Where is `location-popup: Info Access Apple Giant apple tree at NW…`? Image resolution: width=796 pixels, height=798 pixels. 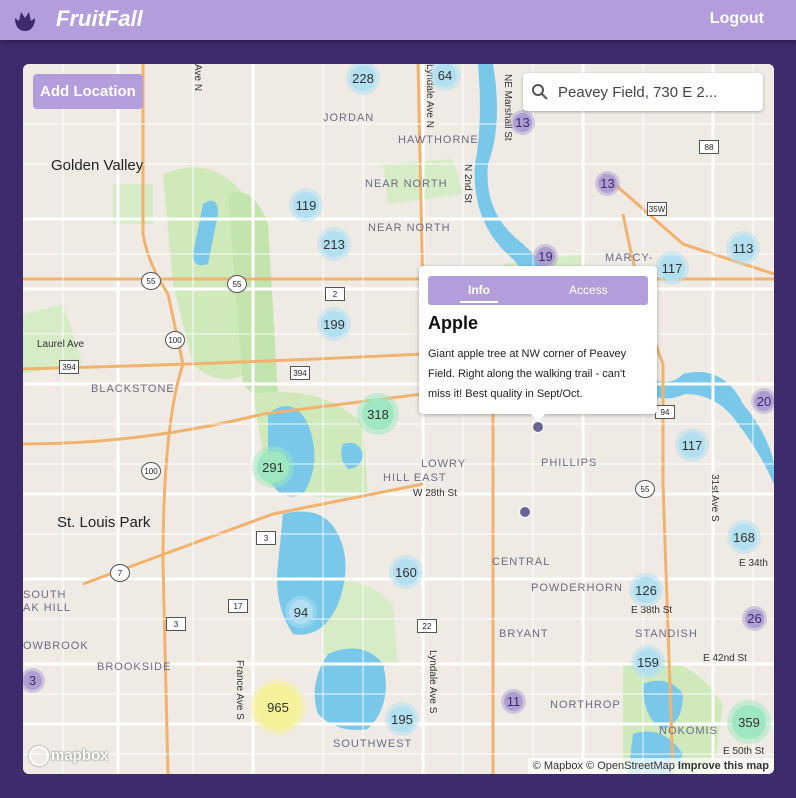
location-popup: Info Access Apple Giant apple tree at NW… is located at coordinates (538, 340).